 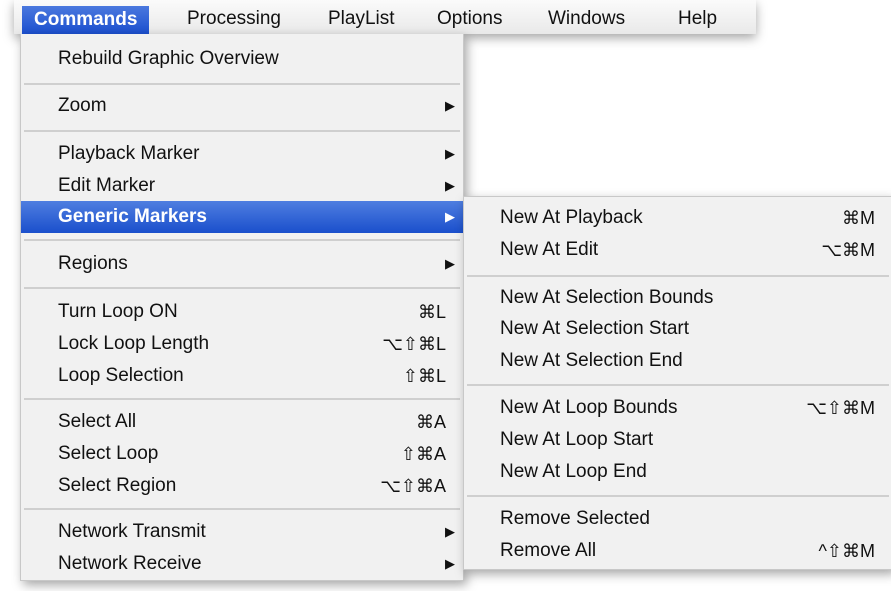 I want to click on menu-windows: Windows, so click(x=586, y=19).